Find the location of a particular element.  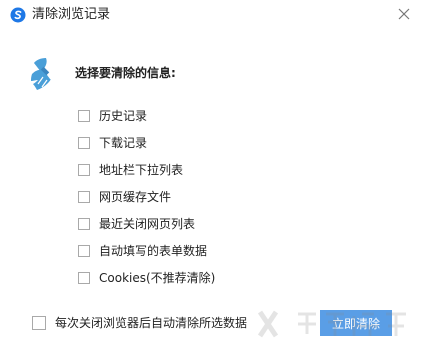

option-cache-files: 网页缓存文件 is located at coordinates (146, 196).